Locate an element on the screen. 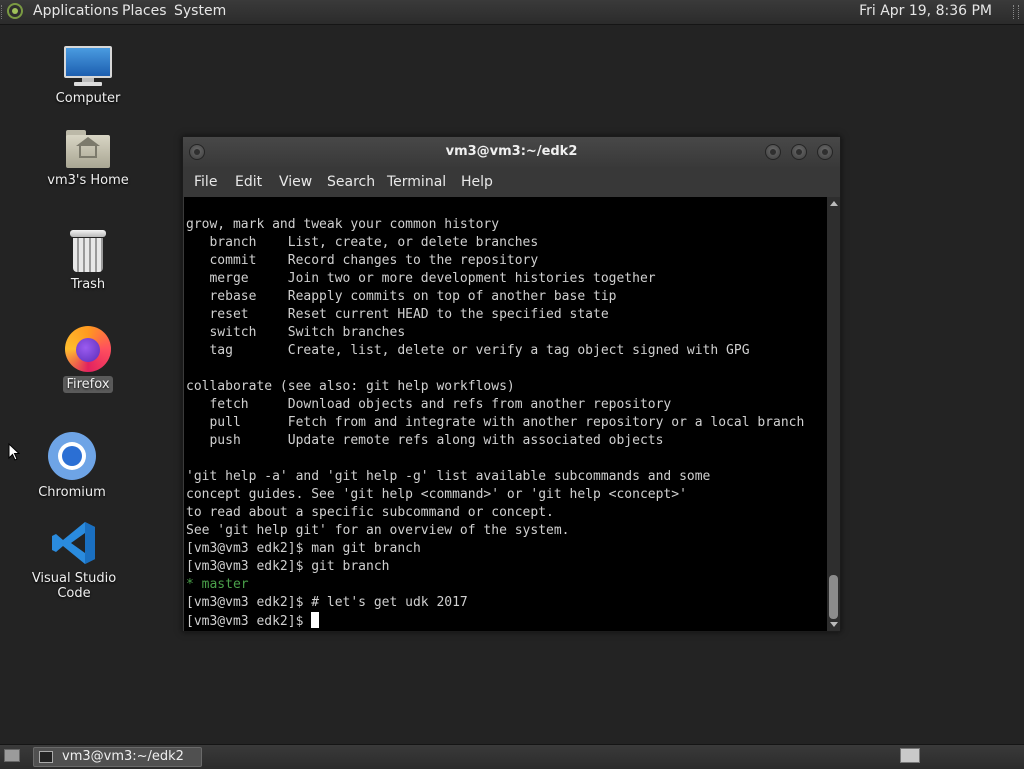  menu-places: Places is located at coordinates (144, 11).